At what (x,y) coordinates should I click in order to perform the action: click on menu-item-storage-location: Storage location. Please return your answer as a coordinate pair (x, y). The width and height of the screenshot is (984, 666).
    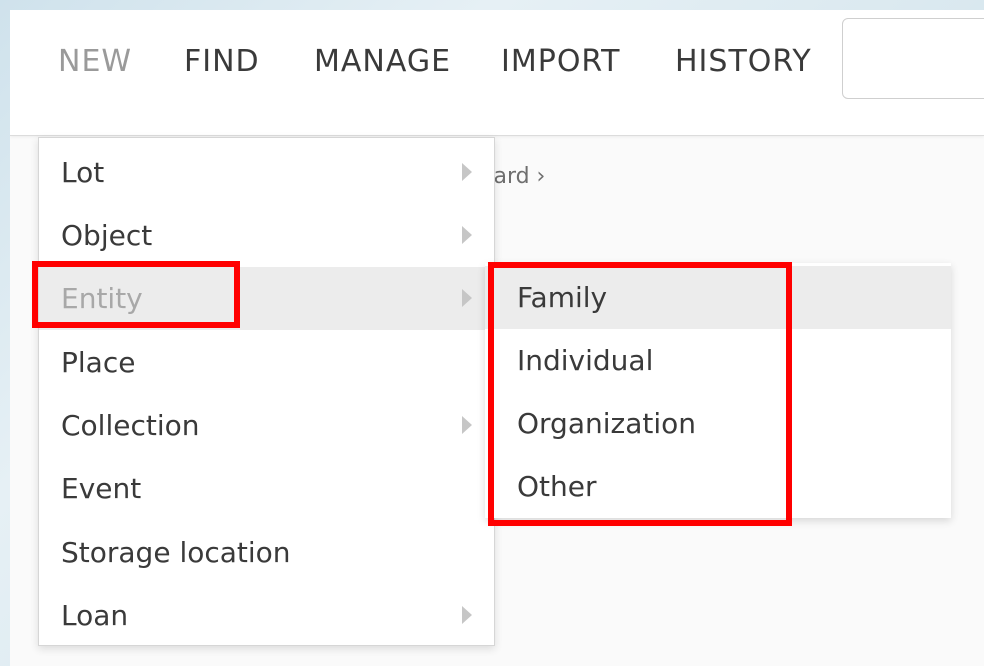
    Looking at the image, I should click on (266, 552).